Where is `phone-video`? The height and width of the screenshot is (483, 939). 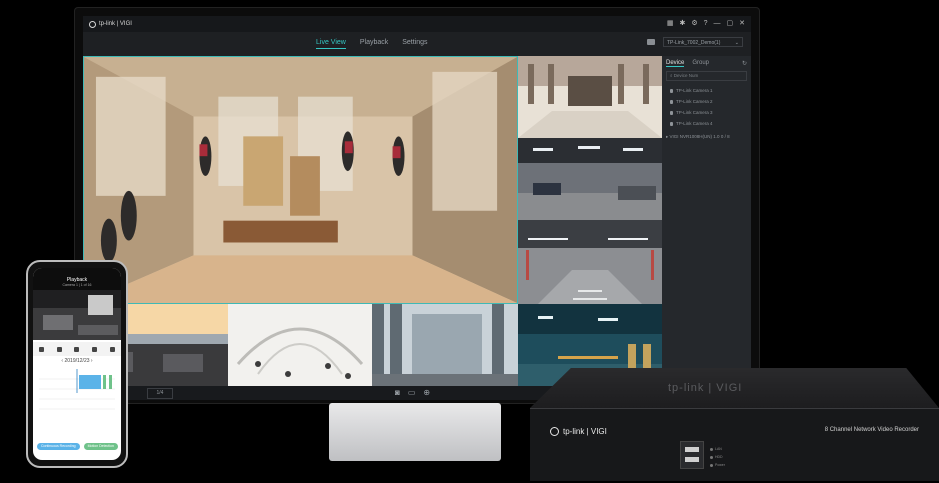 phone-video is located at coordinates (77, 315).